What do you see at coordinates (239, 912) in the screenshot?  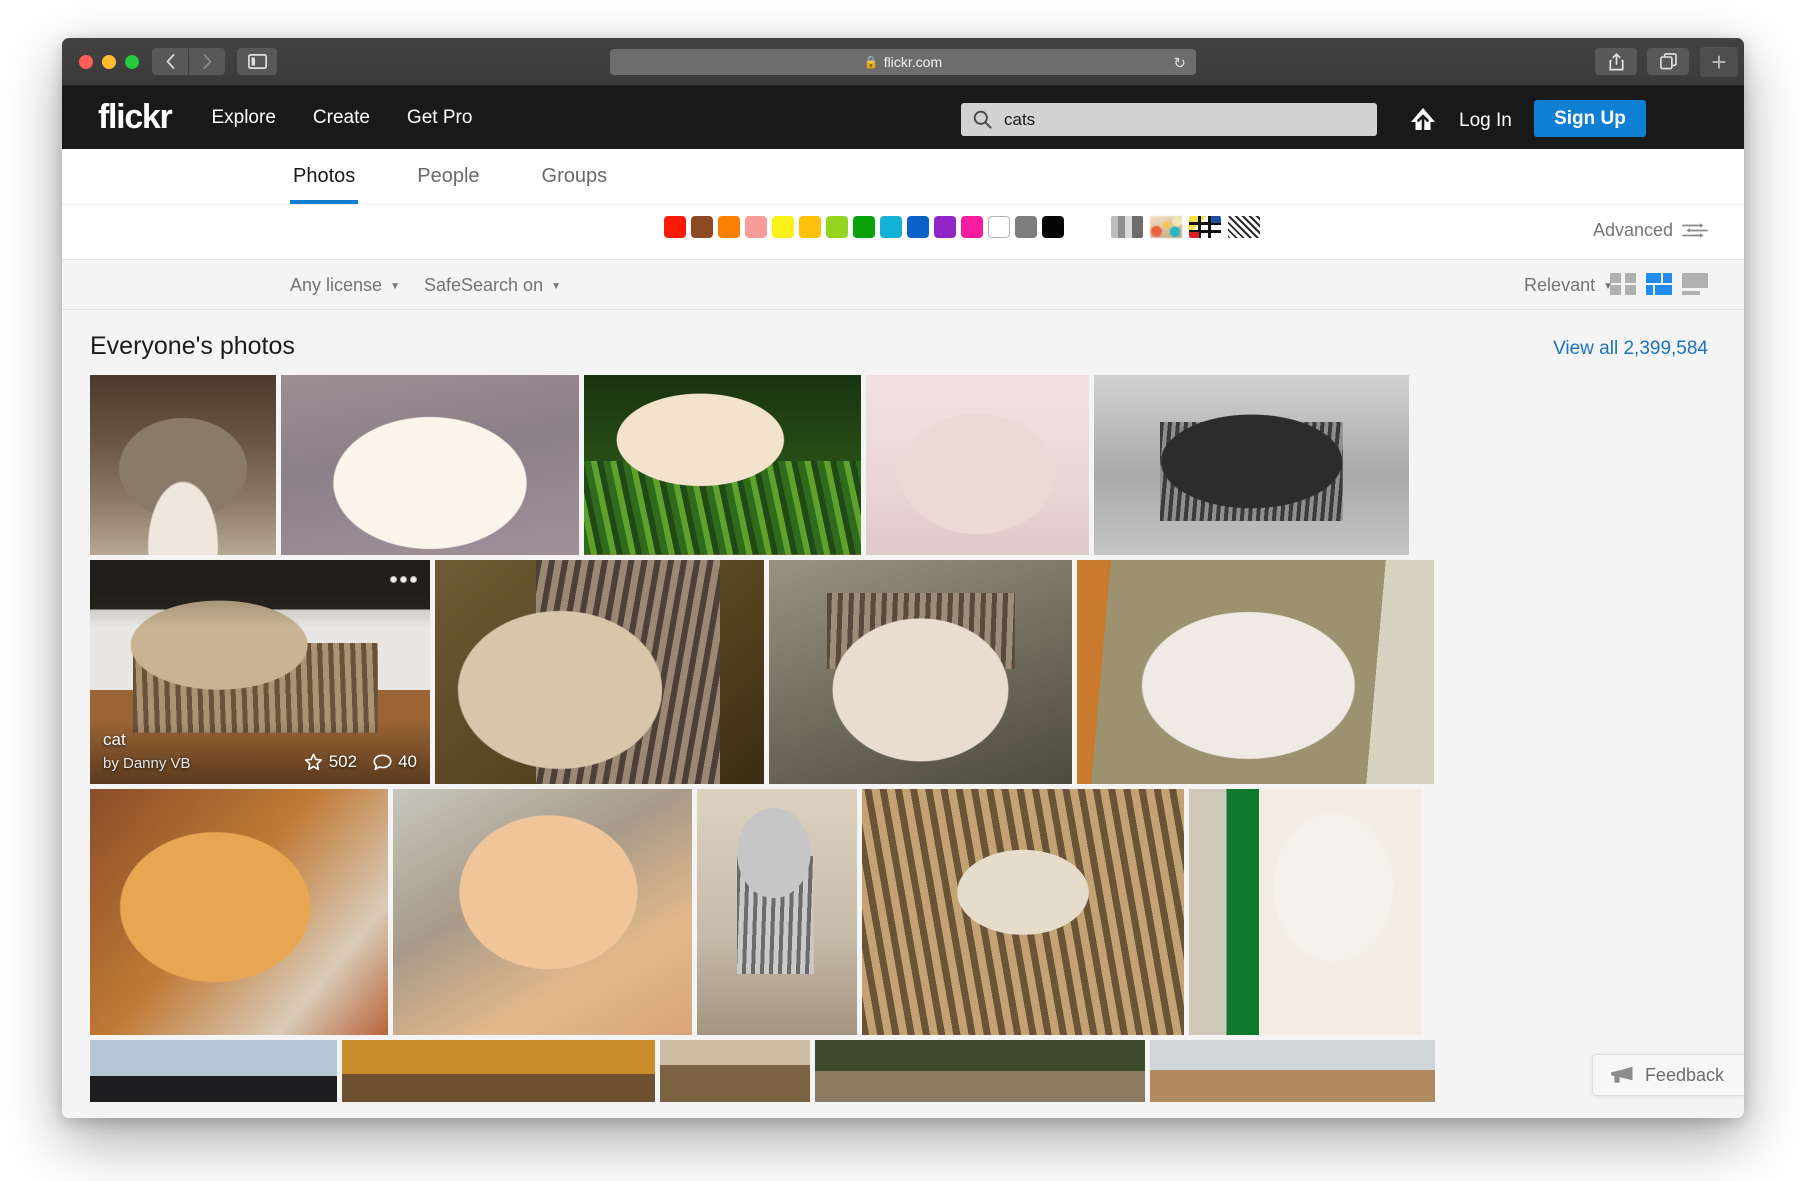 I see `photo-orange-tabby` at bounding box center [239, 912].